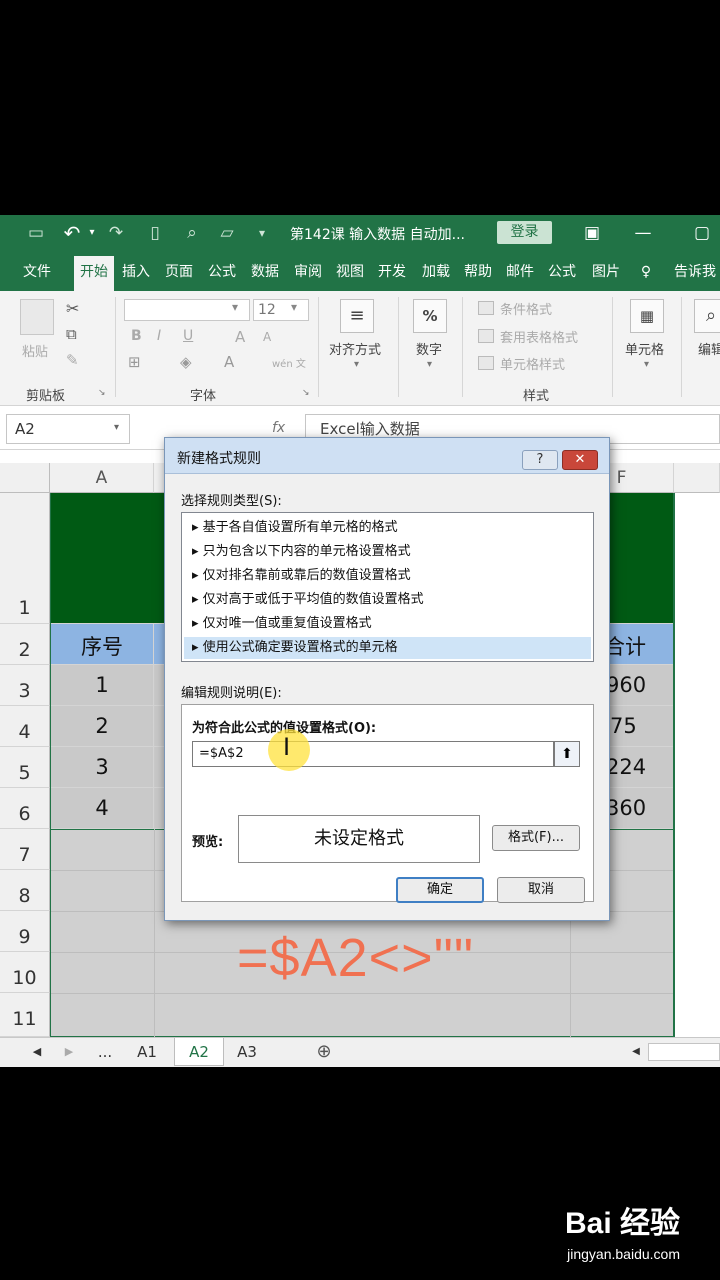 The width and height of the screenshot is (720, 1280). I want to click on scroll-left-icon: ◀, so click(37, 1052).